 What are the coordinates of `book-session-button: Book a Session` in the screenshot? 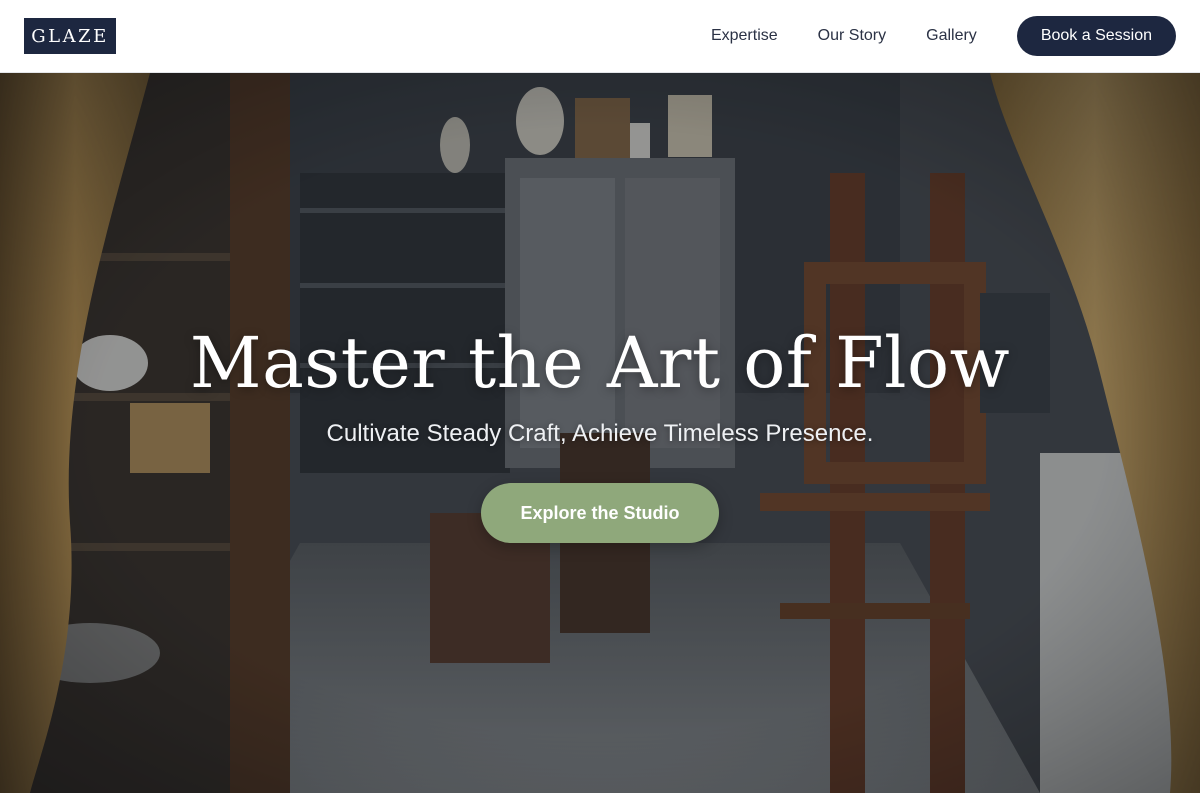 It's located at (1096, 36).